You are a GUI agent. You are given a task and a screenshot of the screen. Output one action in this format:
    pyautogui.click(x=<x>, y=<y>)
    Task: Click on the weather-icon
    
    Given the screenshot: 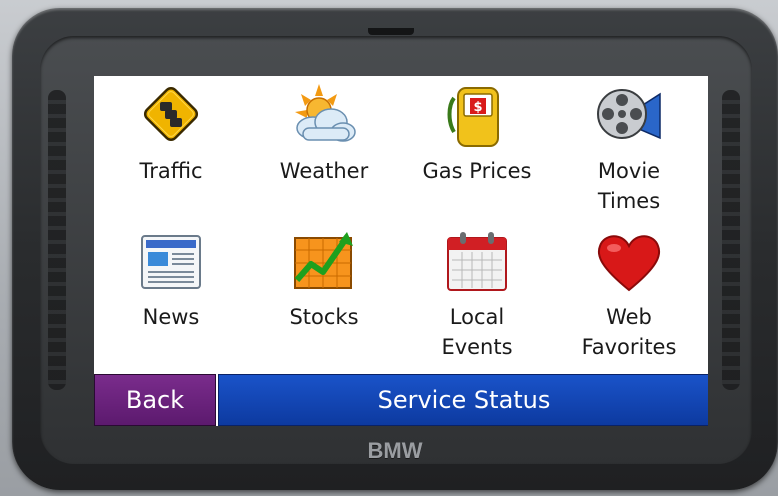 What is the action you would take?
    pyautogui.click(x=324, y=116)
    